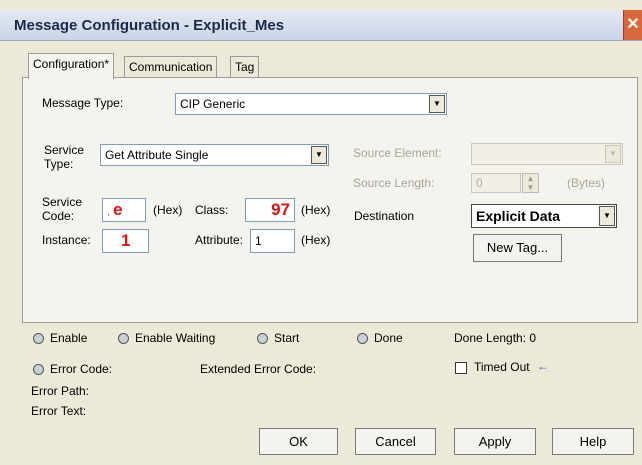 This screenshot has width=642, height=465. What do you see at coordinates (547, 154) in the screenshot?
I see `source-element-select: ▼` at bounding box center [547, 154].